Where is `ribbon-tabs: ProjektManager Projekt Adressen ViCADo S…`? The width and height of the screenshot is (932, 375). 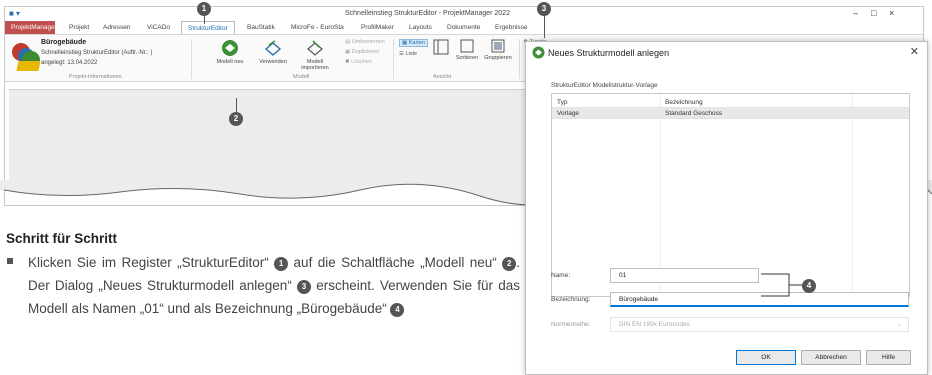 ribbon-tabs: ProjektManager Projekt Adressen ViCADo S… is located at coordinates (464, 27).